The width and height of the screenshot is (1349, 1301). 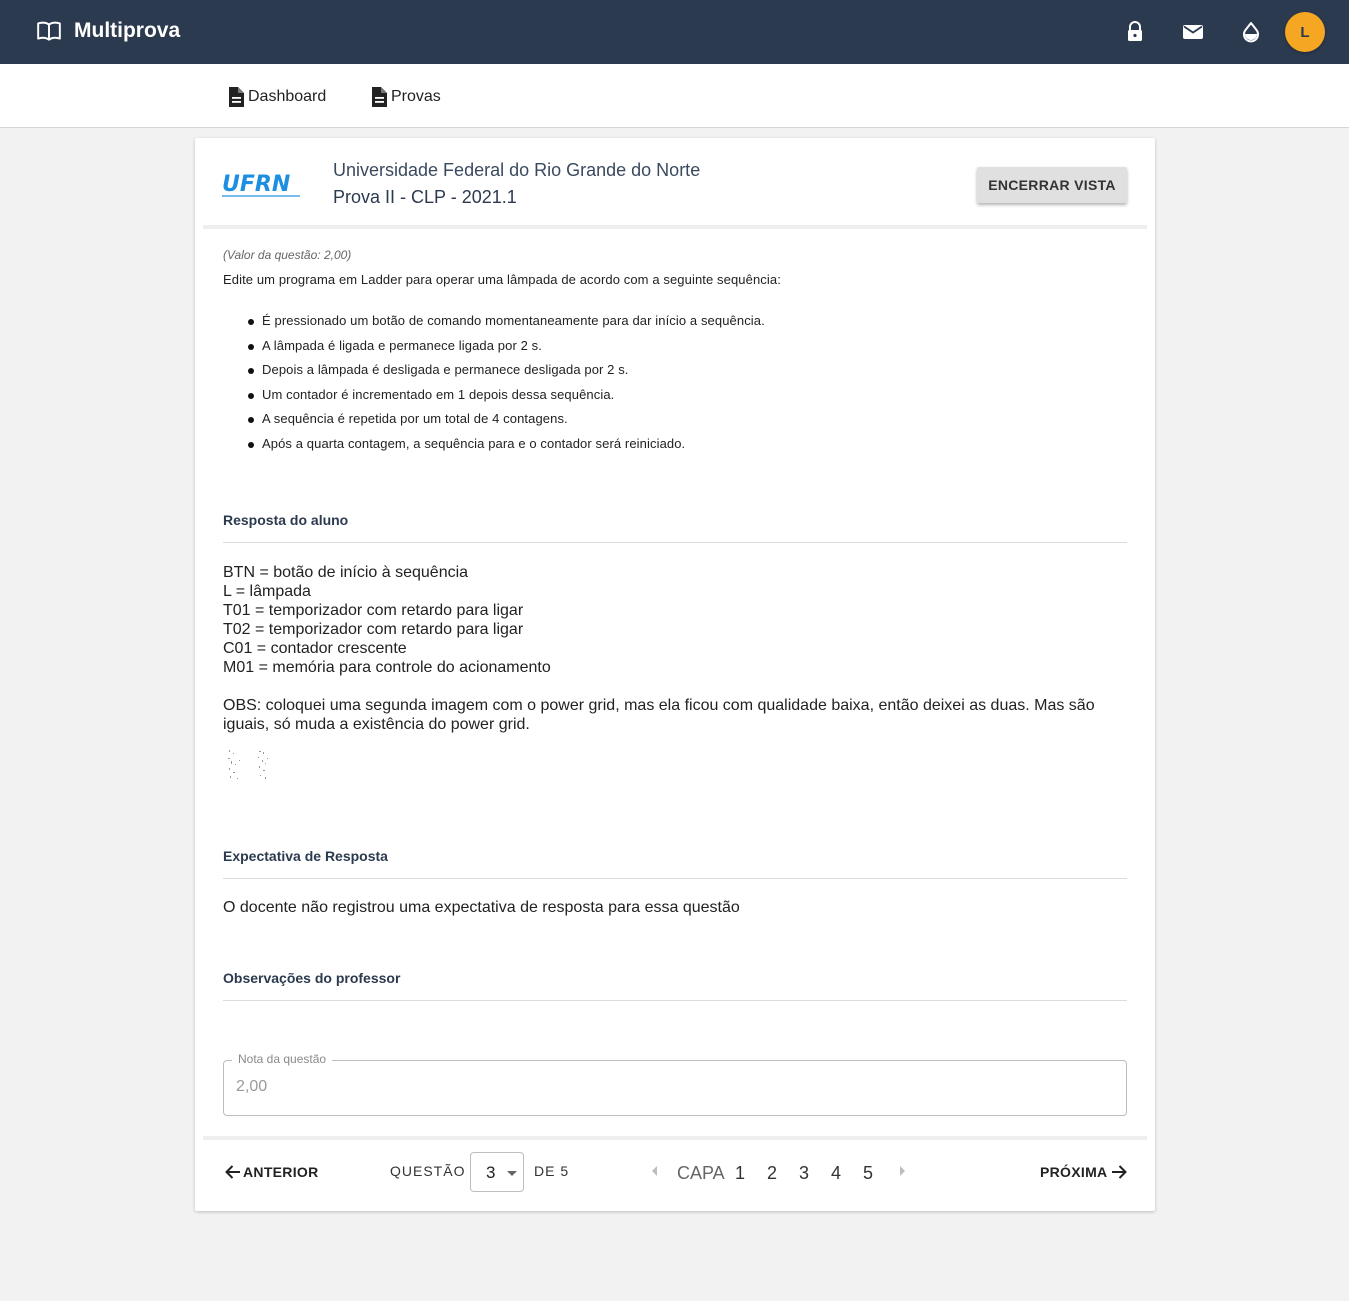 I want to click on book-icon, so click(x=49, y=31).